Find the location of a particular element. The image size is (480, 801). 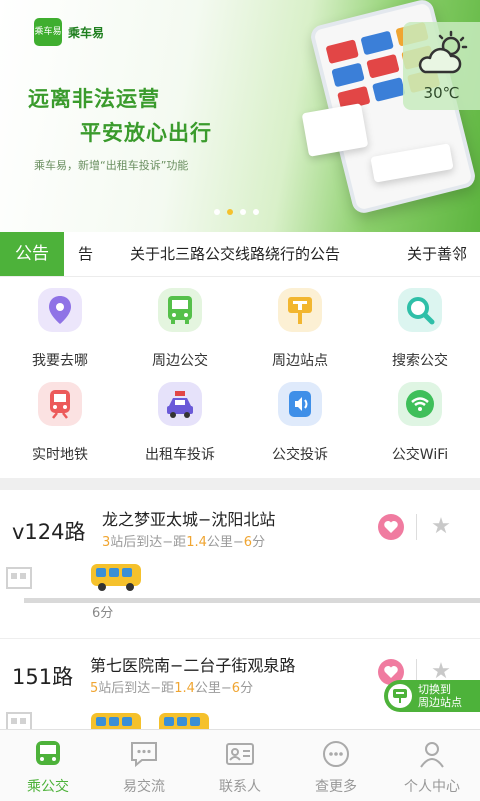

bottom-tab-bar: 乘公交 易交流 联系人 查更多 个人中心 is located at coordinates (240, 765).